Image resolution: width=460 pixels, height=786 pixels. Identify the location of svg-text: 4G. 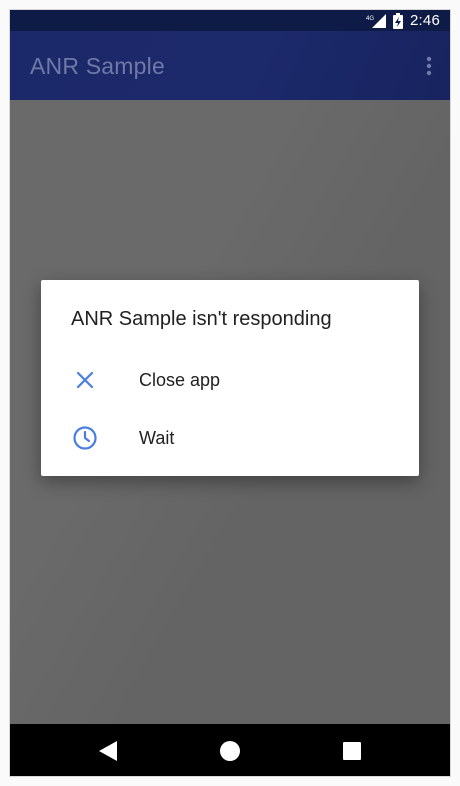
(370, 19).